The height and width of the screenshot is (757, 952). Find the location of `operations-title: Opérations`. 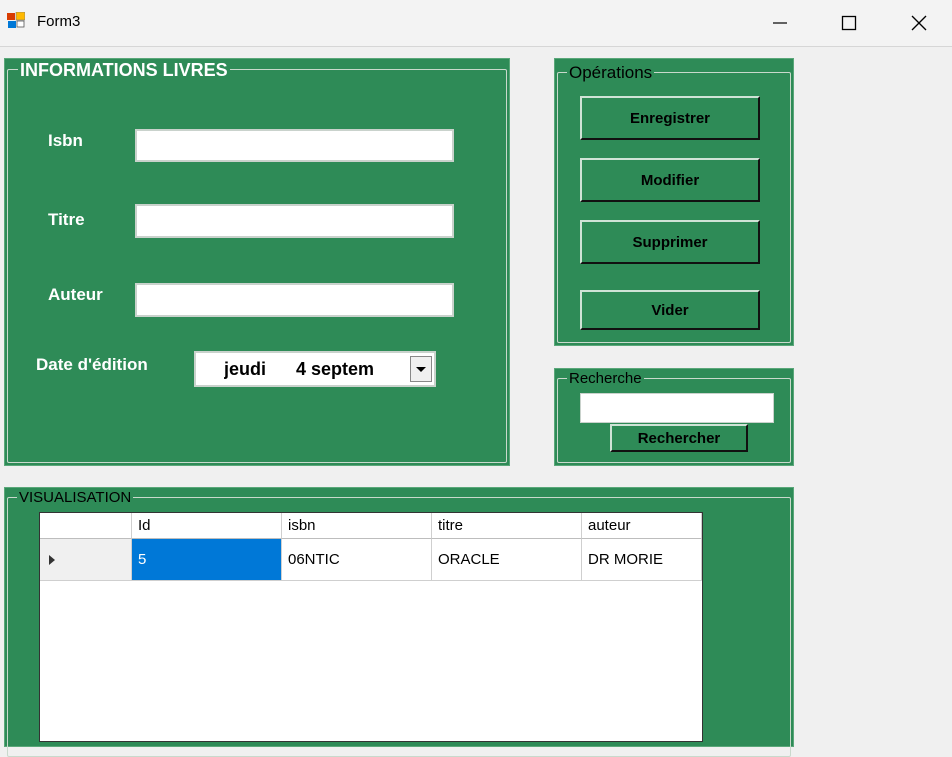

operations-title: Opérations is located at coordinates (611, 73).